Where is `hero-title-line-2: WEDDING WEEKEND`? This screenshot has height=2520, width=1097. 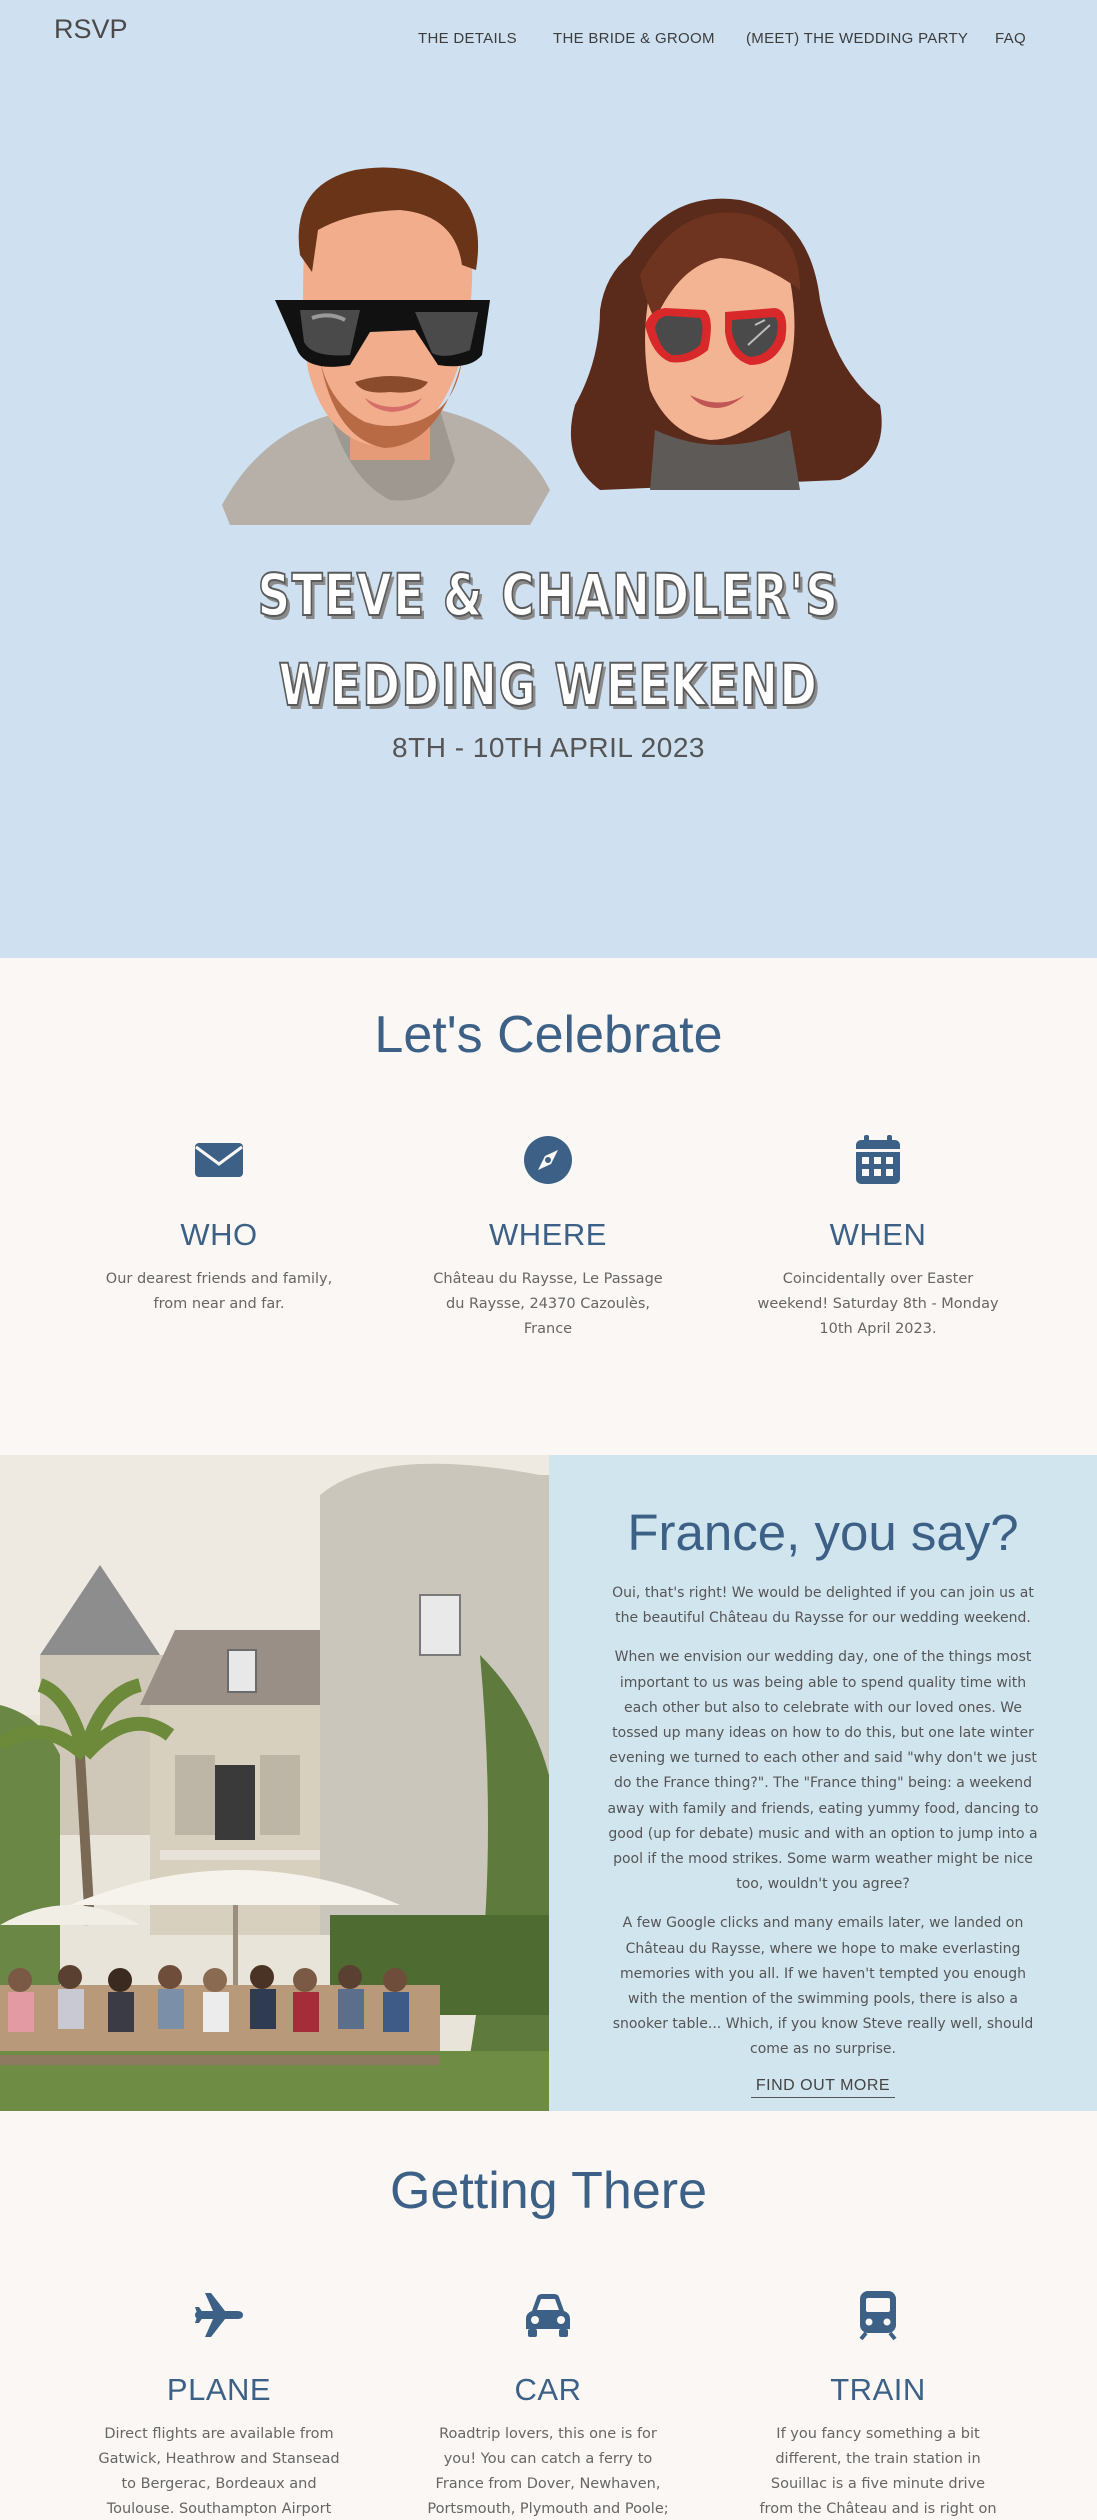 hero-title-line-2: WEDDING WEEKEND is located at coordinates (548, 685).